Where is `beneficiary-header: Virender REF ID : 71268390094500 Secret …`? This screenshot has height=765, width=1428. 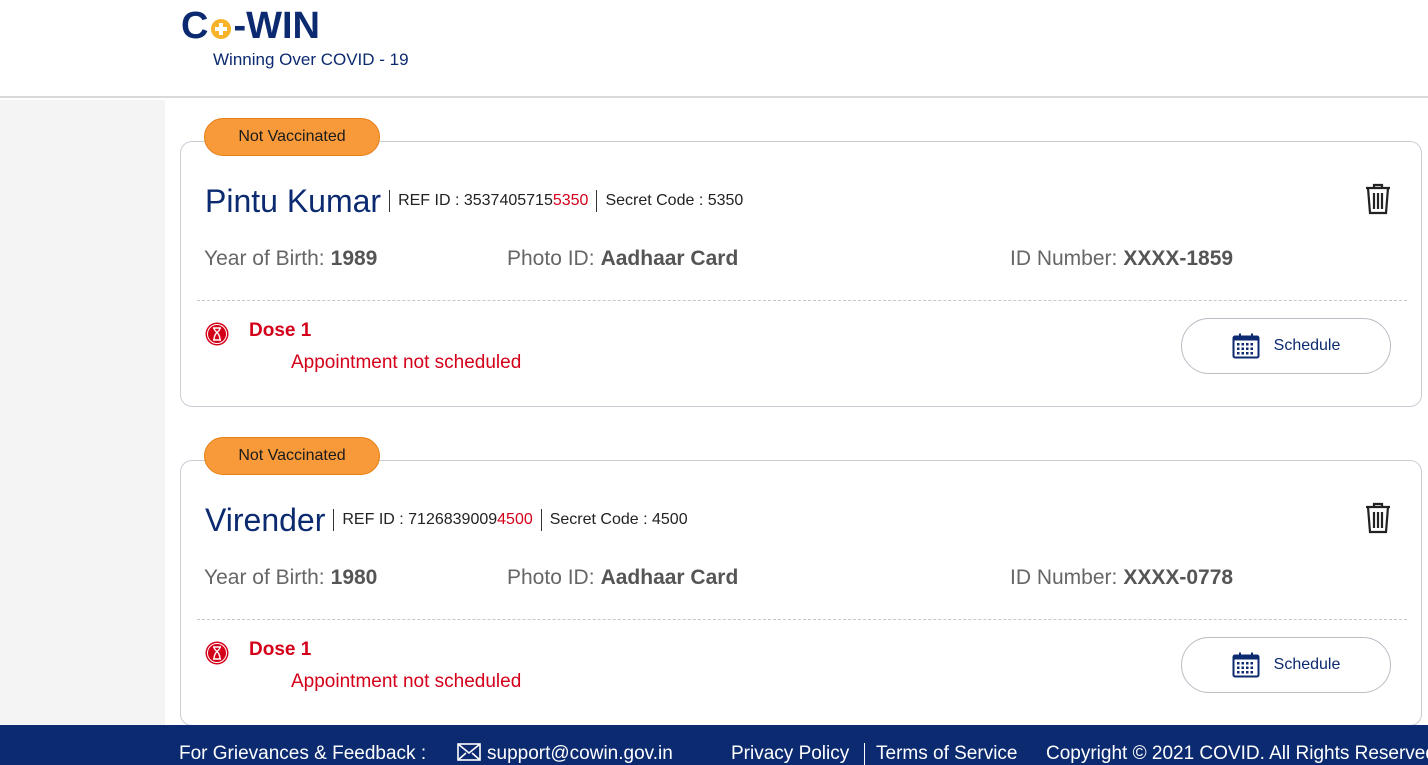
beneficiary-header: Virender REF ID : 71268390094500 Secret … is located at coordinates (446, 520).